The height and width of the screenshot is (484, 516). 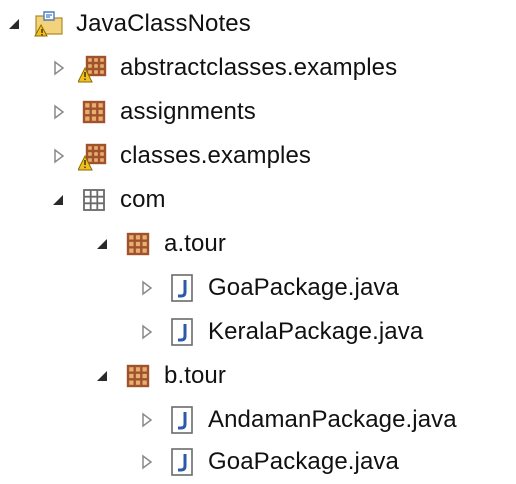 I want to click on tree-item-label: abstractclasses.examples, so click(x=259, y=67).